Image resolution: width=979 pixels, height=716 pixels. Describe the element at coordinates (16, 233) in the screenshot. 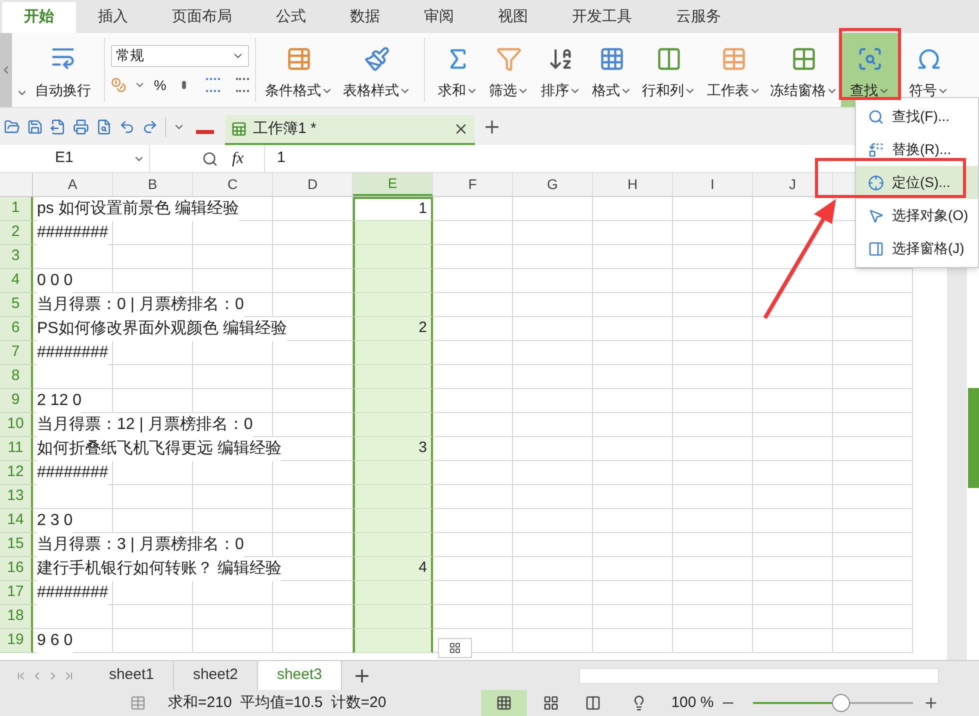

I see `row-header: 2` at that location.